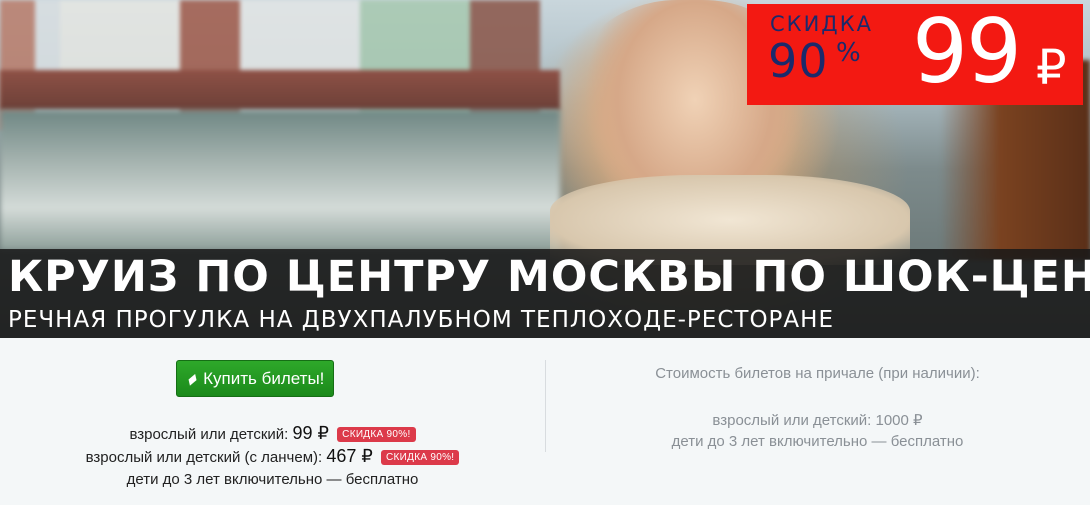 The image size is (1090, 505). What do you see at coordinates (549, 277) in the screenshot?
I see `page-title: КРУИЗ ПО ЦЕНТРУ МОСКВЫ ПО ШОК-ЦЕНЕ` at bounding box center [549, 277].